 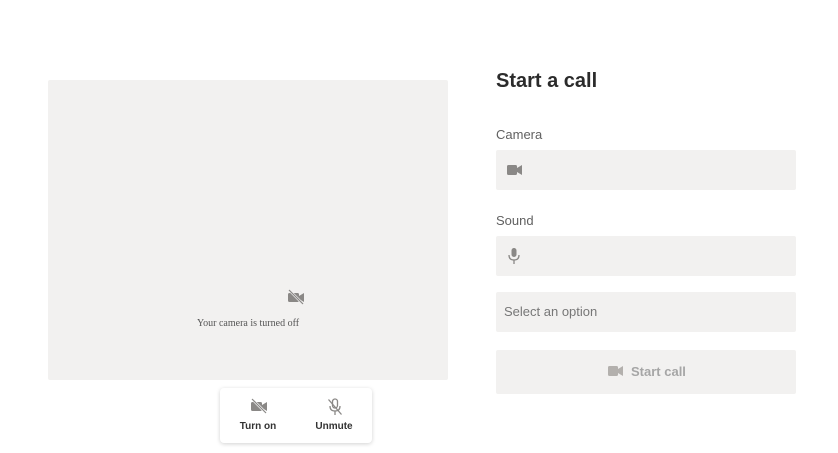 I want to click on camera-label: Camera, so click(x=519, y=134).